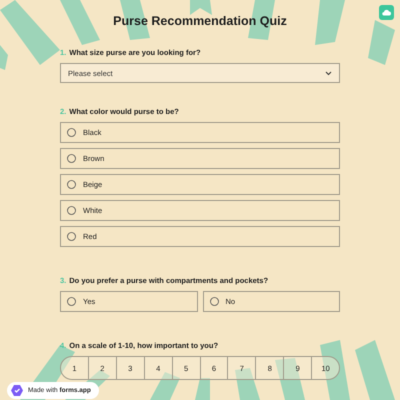 The width and height of the screenshot is (400, 400). I want to click on cloud-icon, so click(386, 12).